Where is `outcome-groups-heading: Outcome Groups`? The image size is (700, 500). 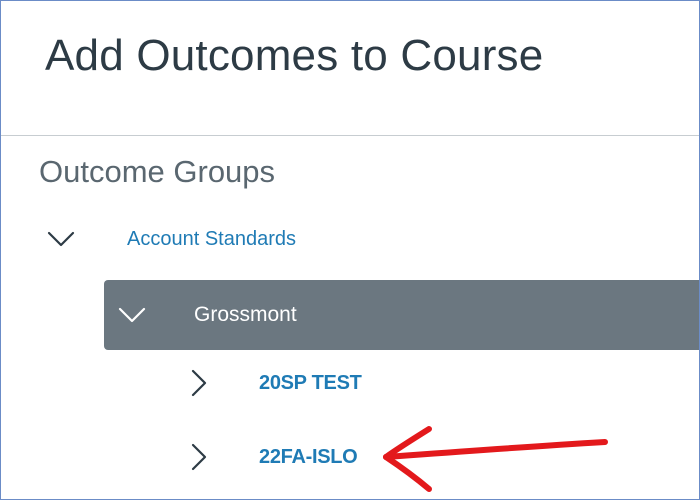
outcome-groups-heading: Outcome Groups is located at coordinates (157, 171).